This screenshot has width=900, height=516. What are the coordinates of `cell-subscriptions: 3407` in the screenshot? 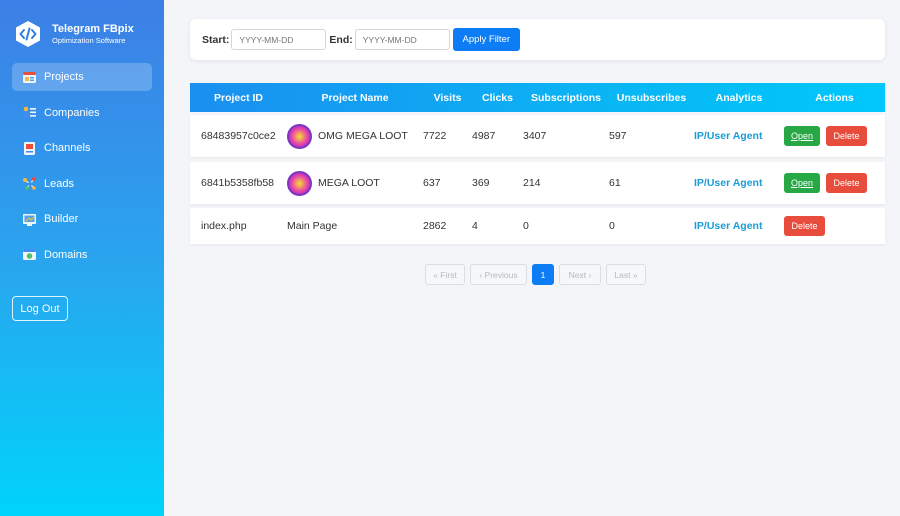 It's located at (535, 136).